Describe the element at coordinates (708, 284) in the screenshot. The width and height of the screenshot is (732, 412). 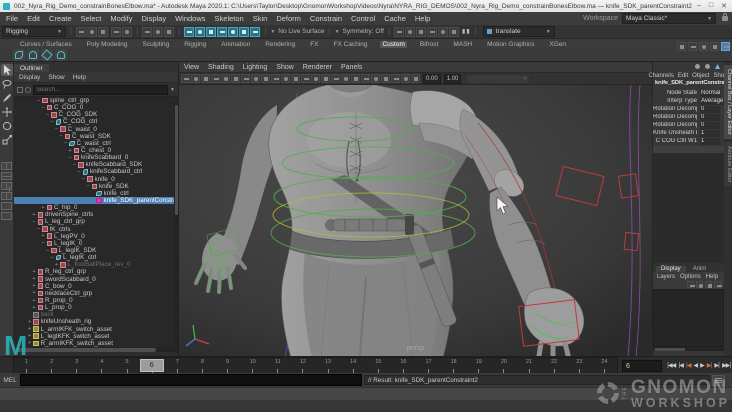
I see `layer-new-selected-icon` at that location.